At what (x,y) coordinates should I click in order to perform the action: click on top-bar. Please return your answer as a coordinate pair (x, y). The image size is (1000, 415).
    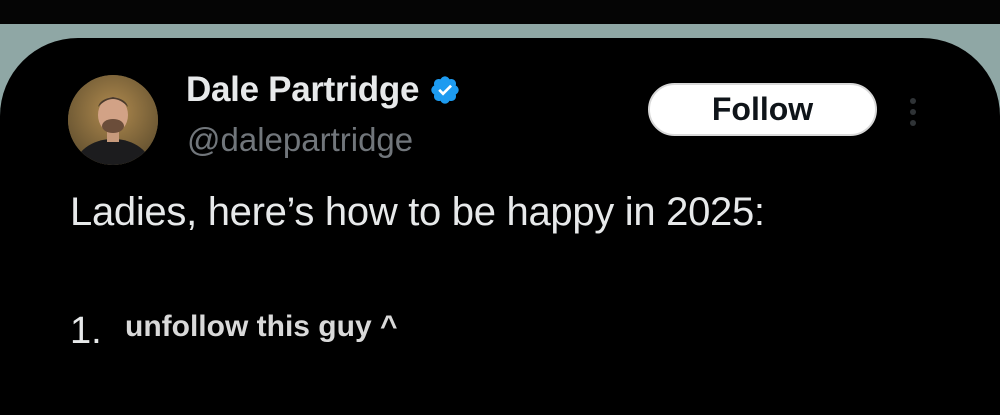
    Looking at the image, I should click on (500, 12).